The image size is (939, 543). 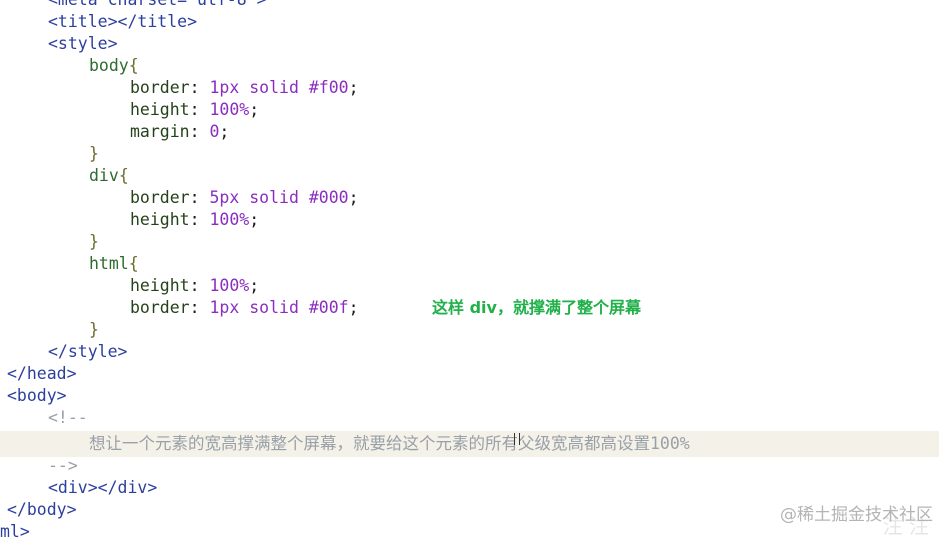 I want to click on code-line-body-height: height: 100%;, so click(x=195, y=109).